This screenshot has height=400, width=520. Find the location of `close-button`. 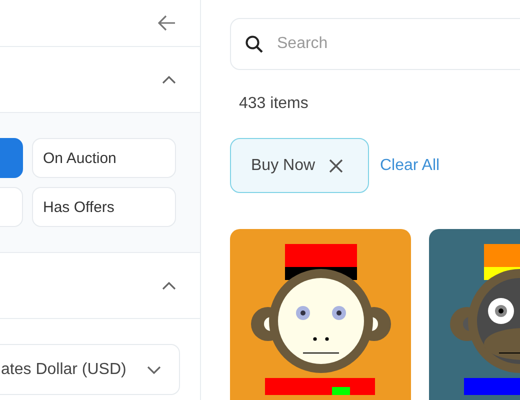

close-button is located at coordinates (336, 165).